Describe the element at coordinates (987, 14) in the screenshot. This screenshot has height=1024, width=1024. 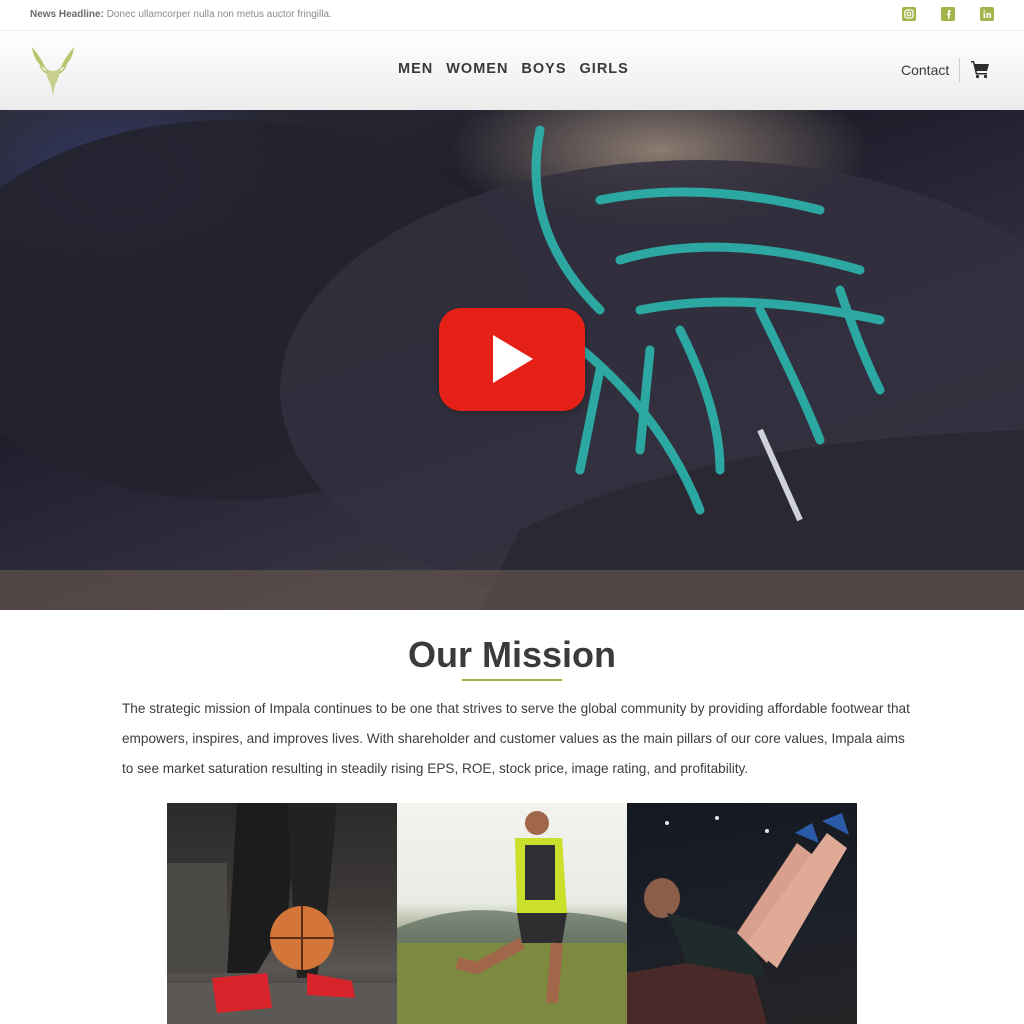
I see `linkedin-icon` at that location.